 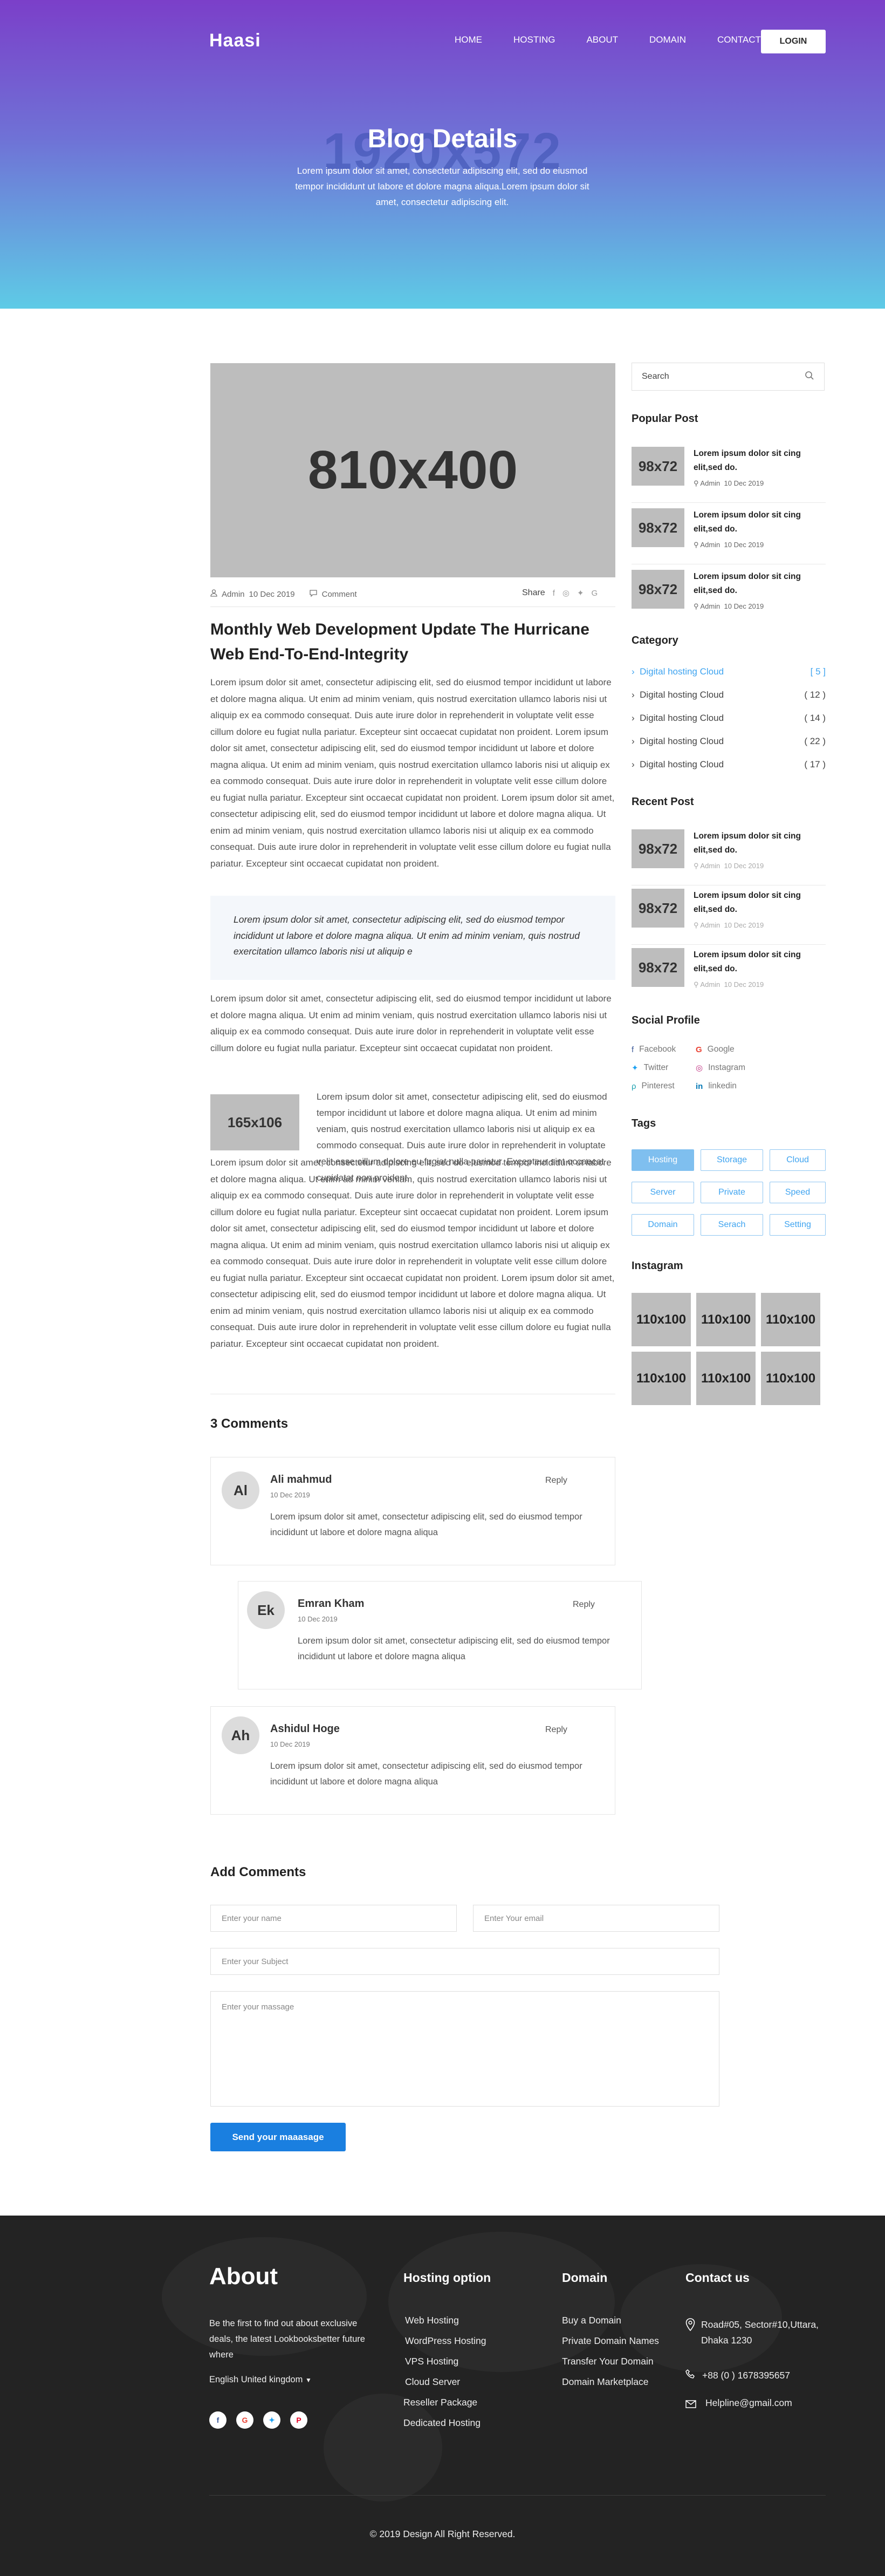 What do you see at coordinates (729, 606) in the screenshot?
I see `post-item-meta: ⚲ Admin 10 Dec 2019` at bounding box center [729, 606].